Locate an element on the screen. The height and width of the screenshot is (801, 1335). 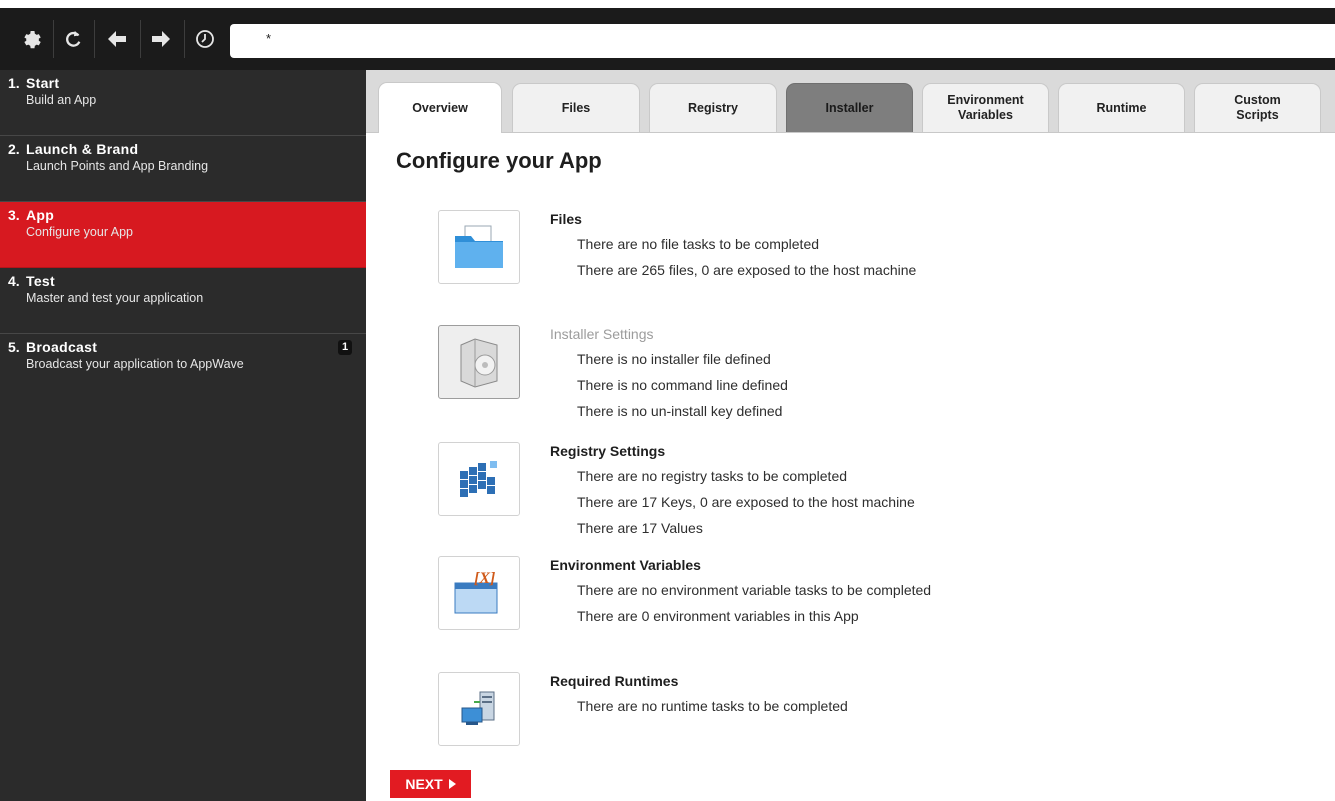
sidebar-step-start: 1. Start Build an App is located at coordinates (183, 103).